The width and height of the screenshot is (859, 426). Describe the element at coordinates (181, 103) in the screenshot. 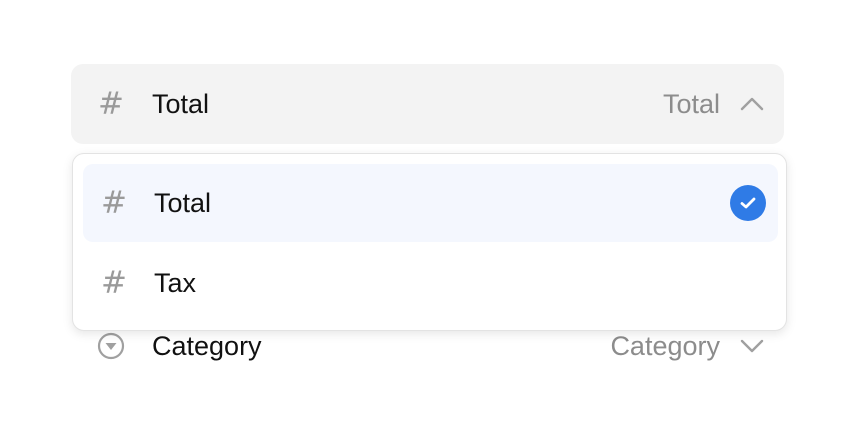

I see `field-name-label: Total` at that location.